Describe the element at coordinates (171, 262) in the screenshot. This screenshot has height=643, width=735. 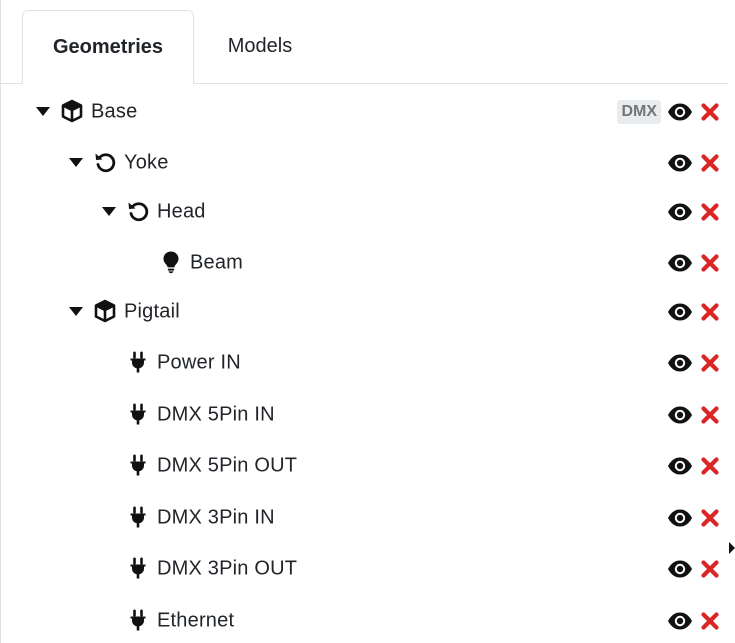
I see `lightbulb-icon` at that location.